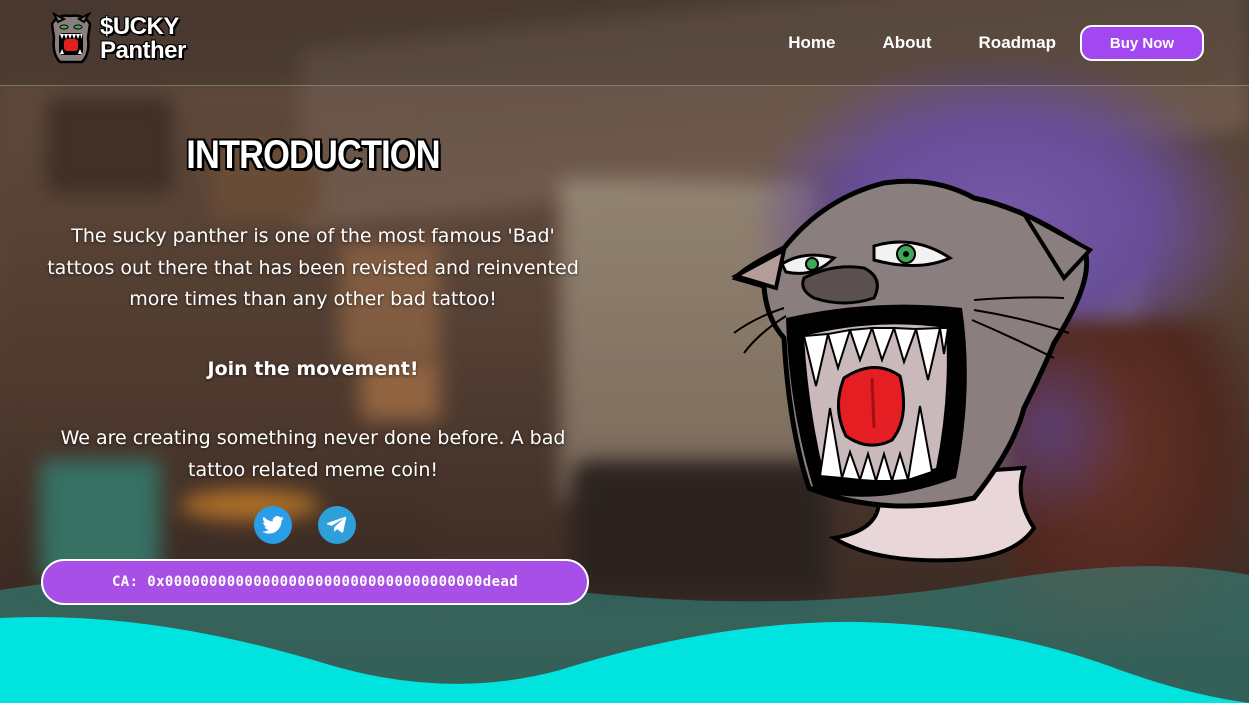 This screenshot has height=703, width=1249. I want to click on twitter-icon, so click(273, 525).